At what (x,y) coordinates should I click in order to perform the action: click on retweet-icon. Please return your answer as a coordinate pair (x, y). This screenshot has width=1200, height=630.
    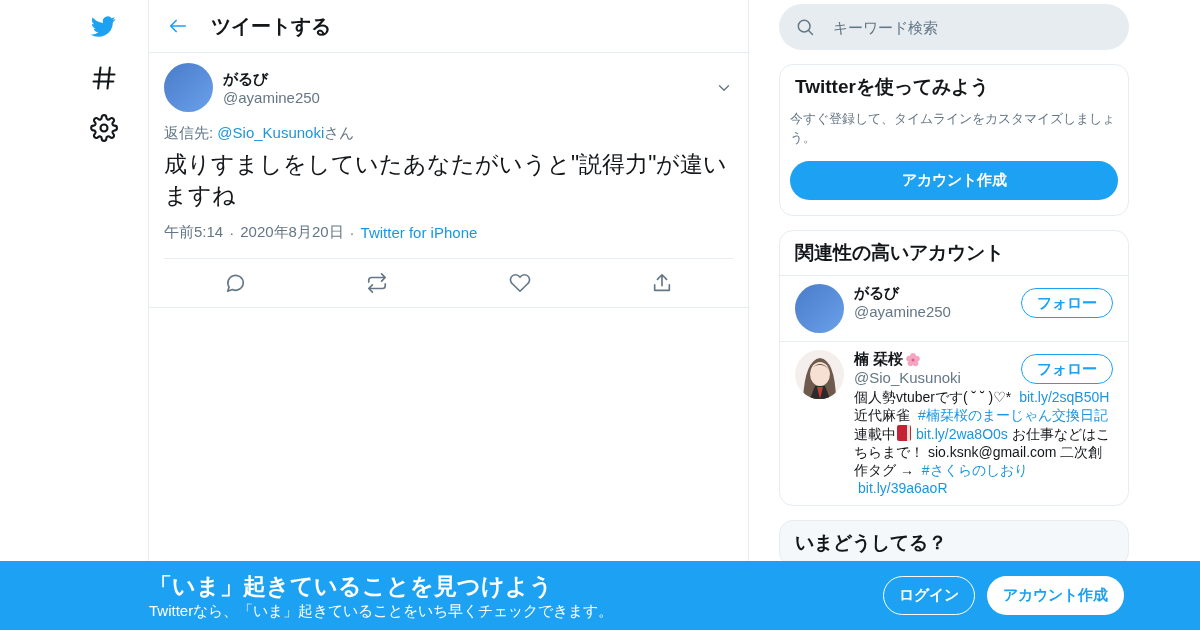
    Looking at the image, I should click on (377, 283).